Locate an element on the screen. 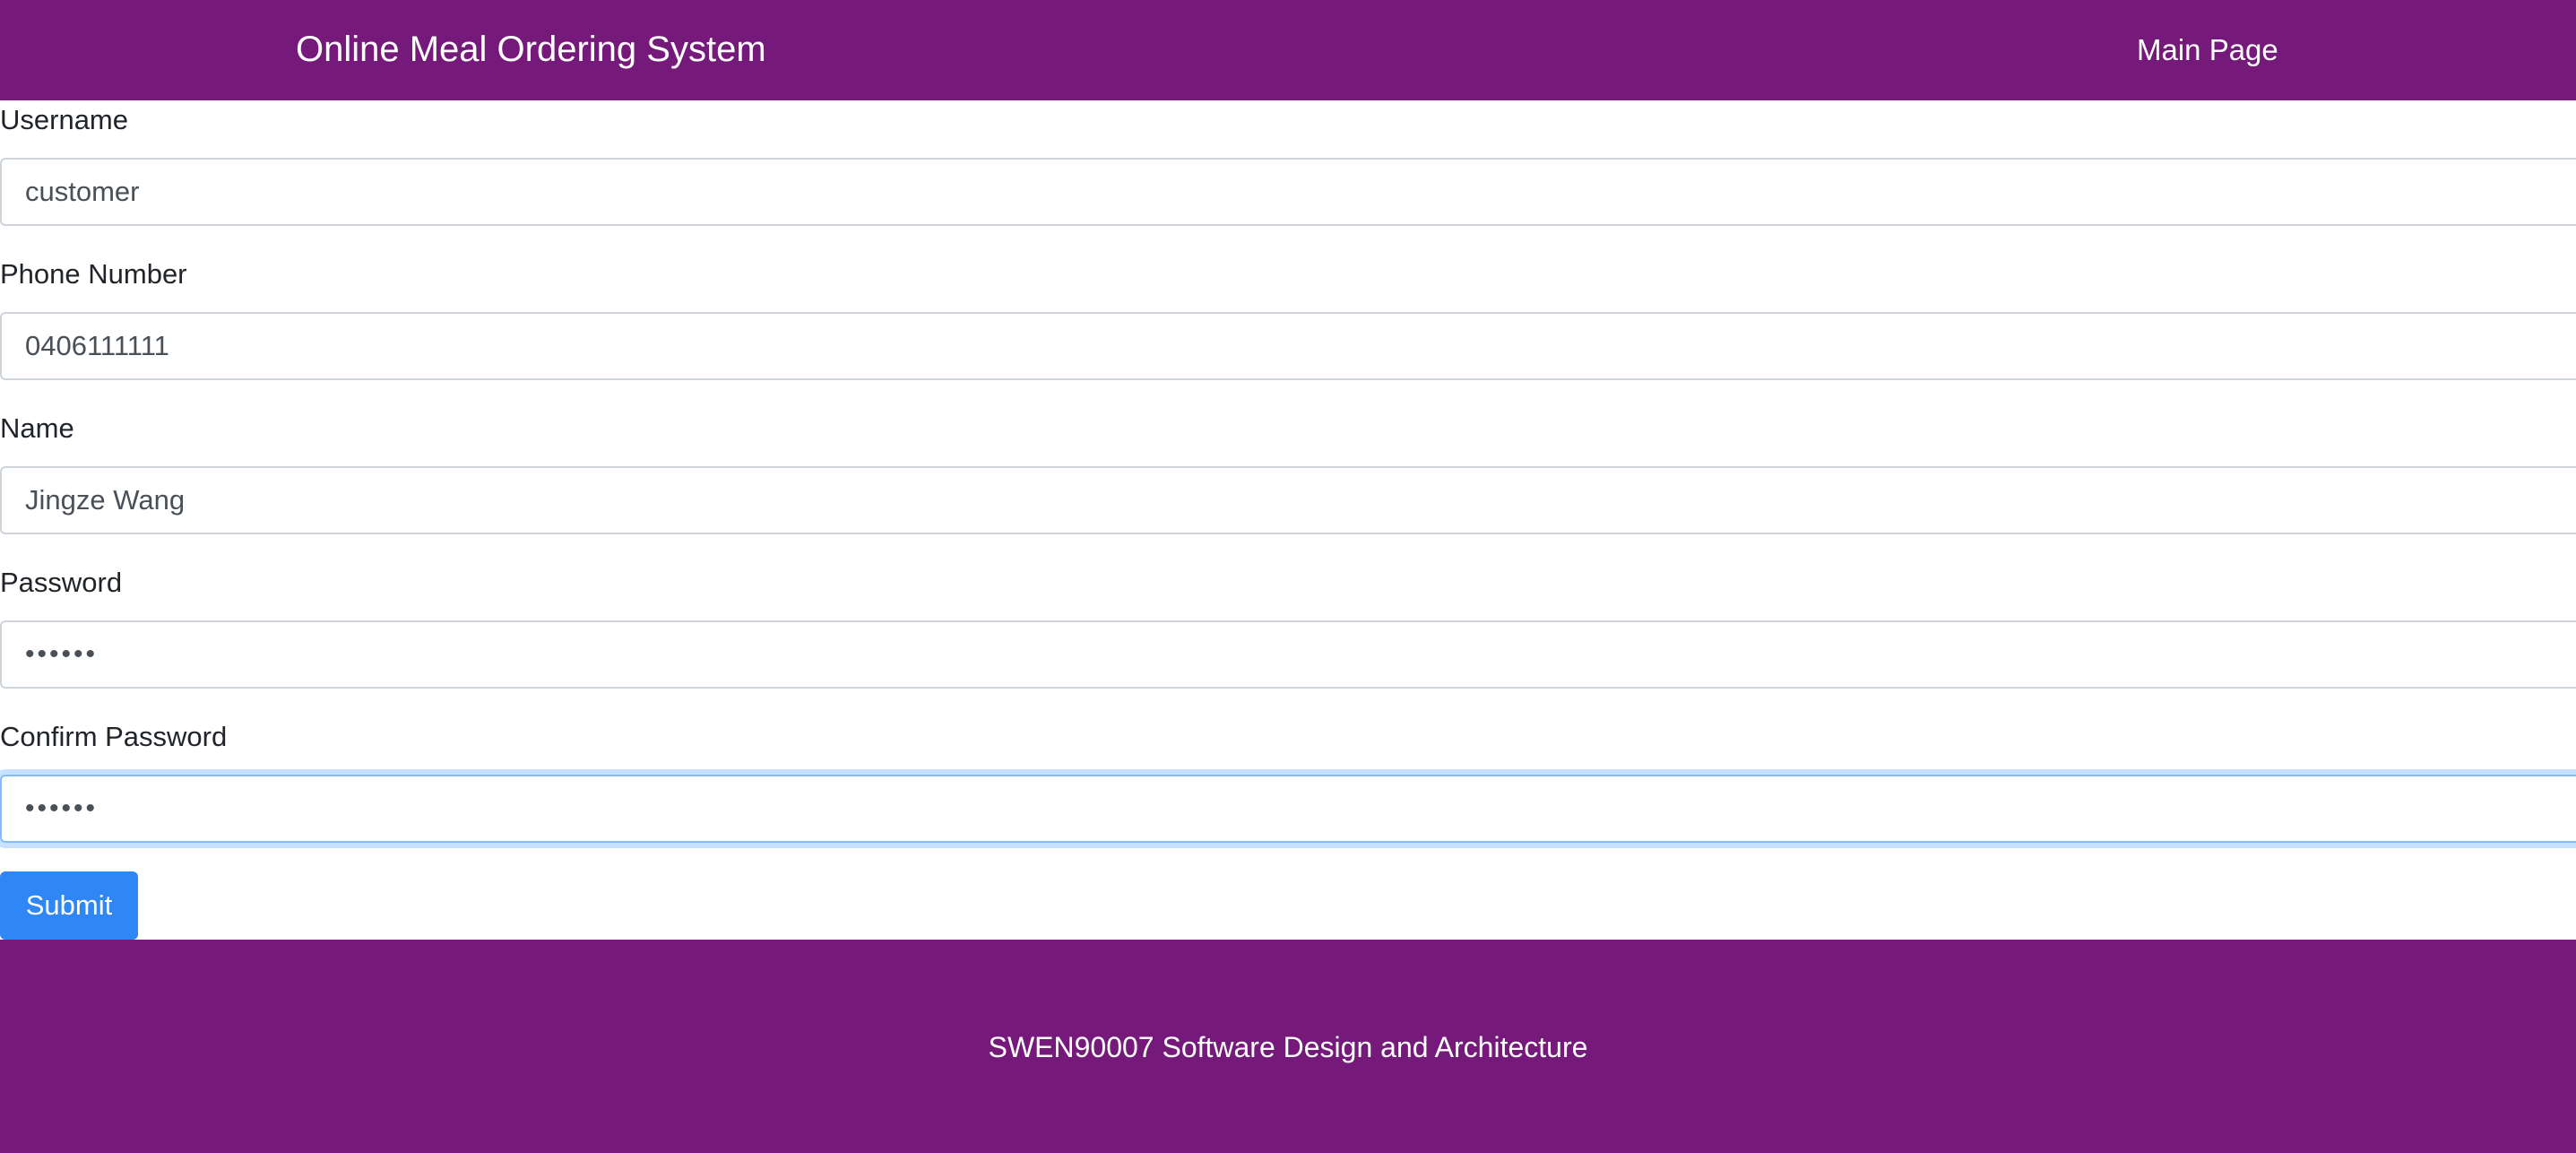 This screenshot has height=1153, width=2576. top-navbar: Online Meal Ordering System Main Page is located at coordinates (1288, 50).